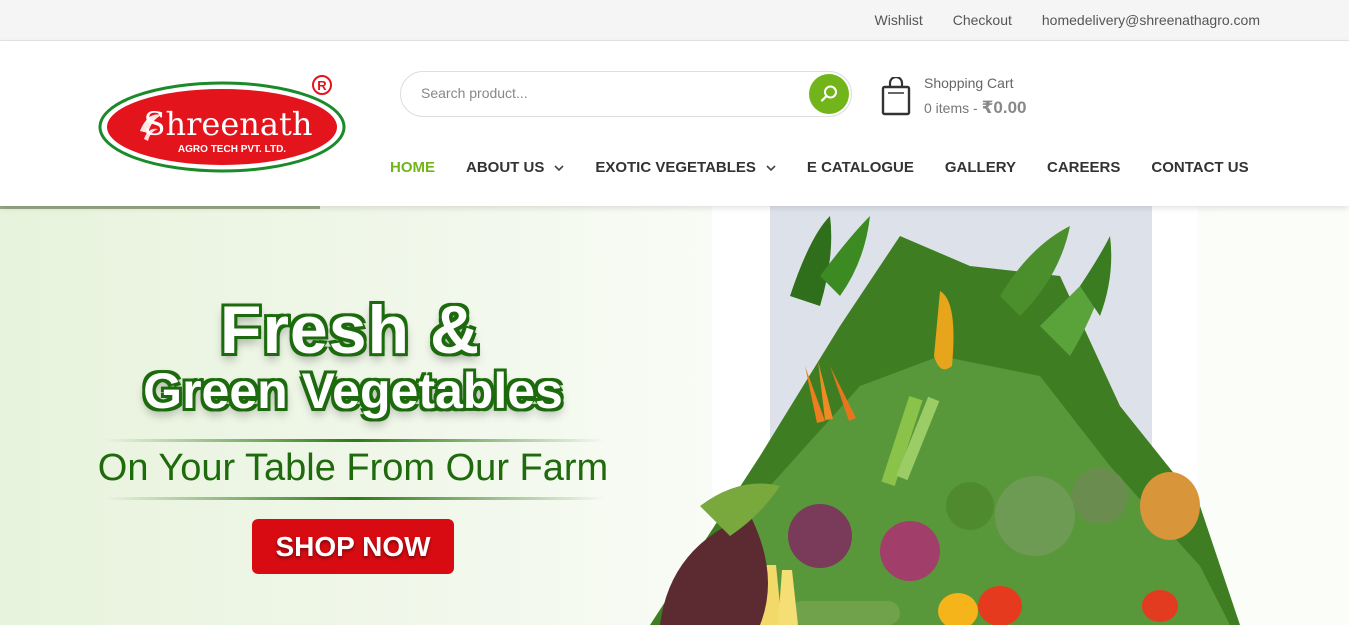 The image size is (1349, 625). Describe the element at coordinates (896, 96) in the screenshot. I see `shopping-bag-icon` at that location.